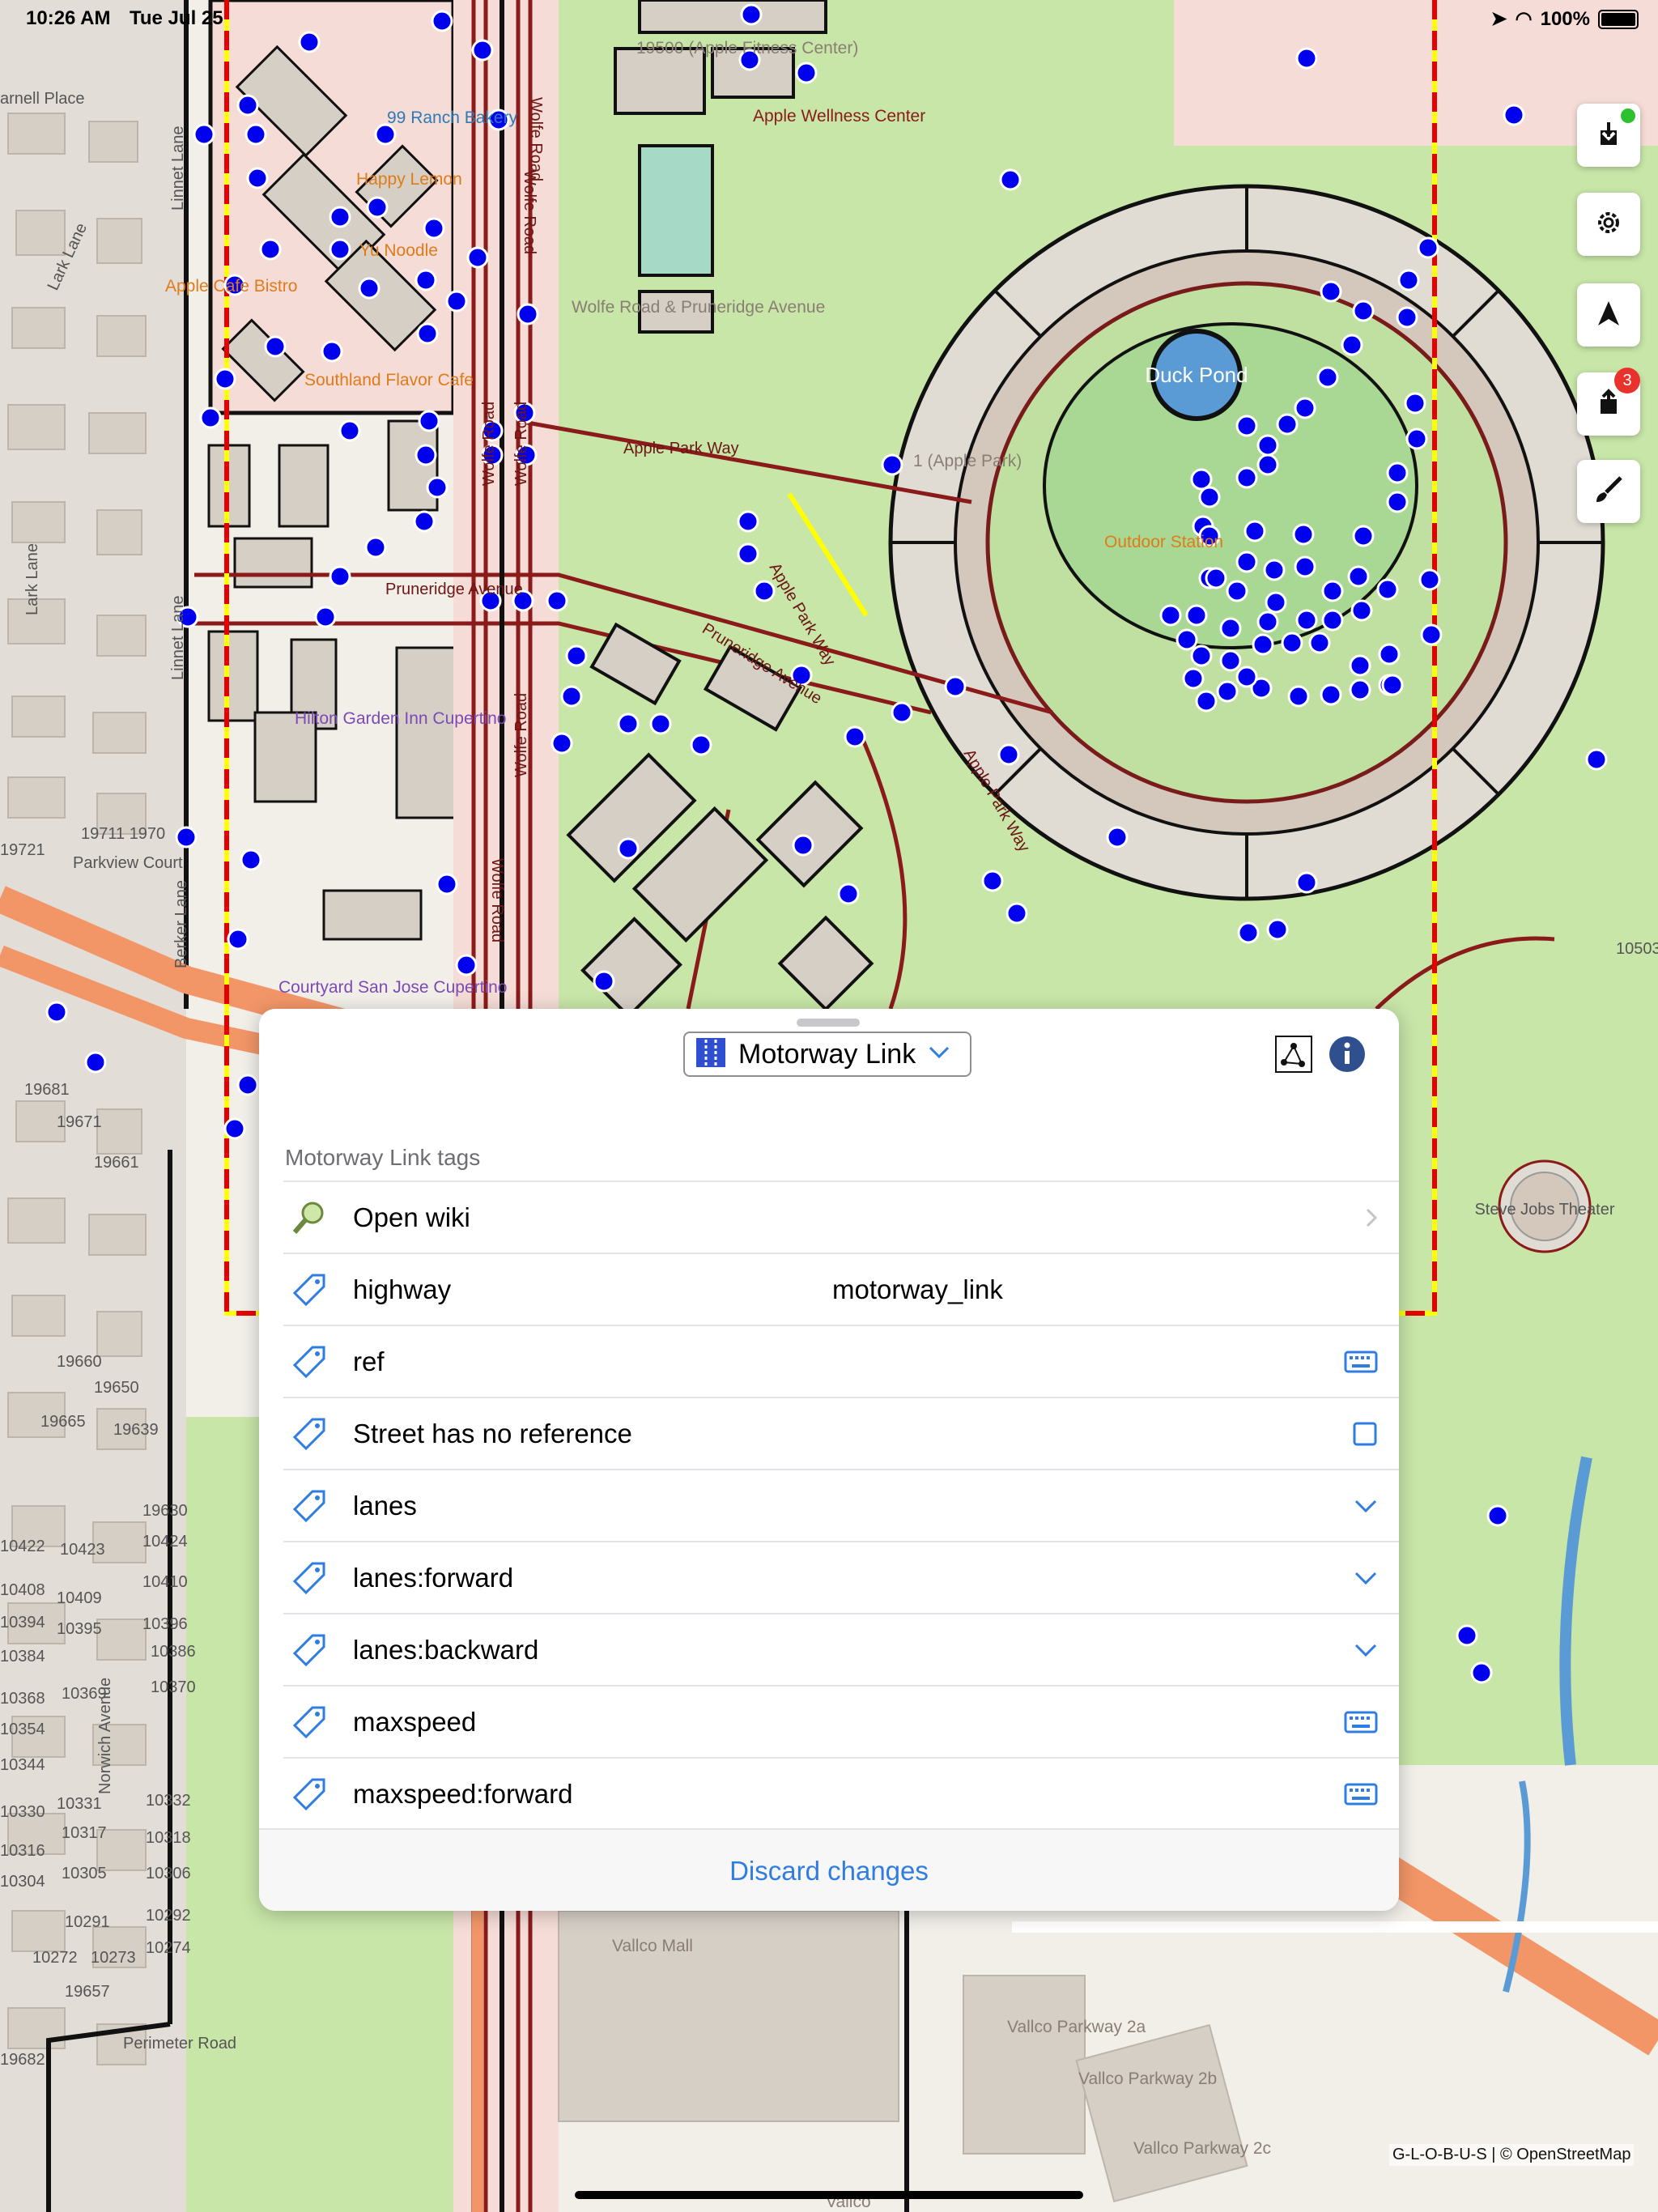  Describe the element at coordinates (839, 116) in the screenshot. I see `map-label: Apple Wellness Center` at that location.